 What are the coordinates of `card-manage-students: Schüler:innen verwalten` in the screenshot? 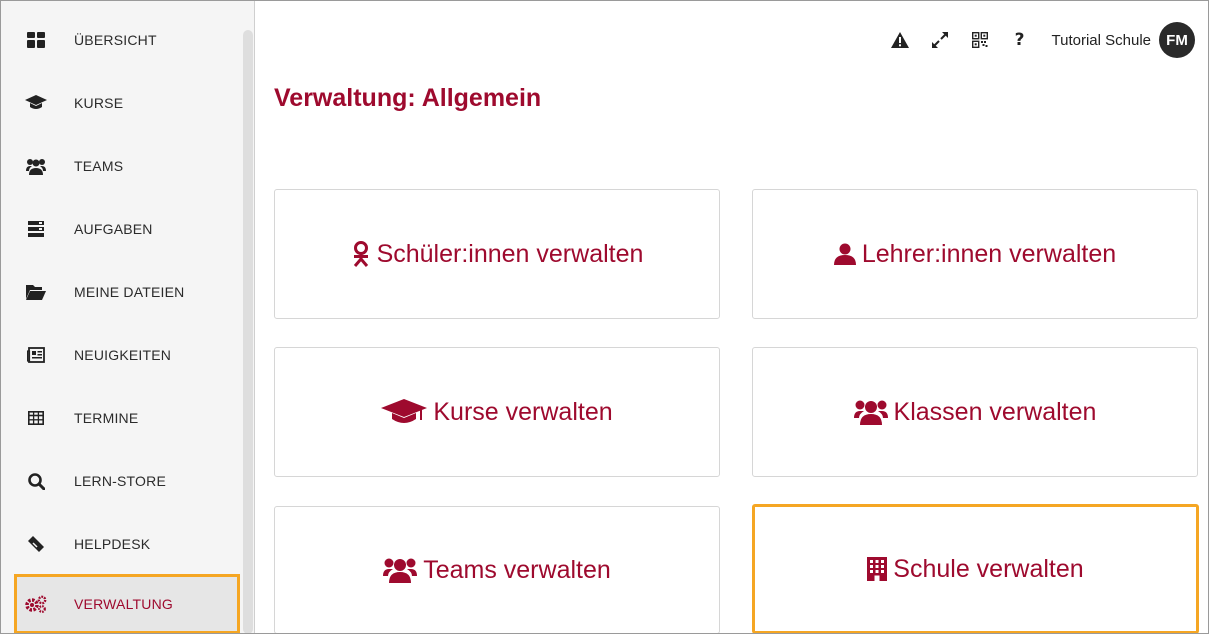 It's located at (497, 254).